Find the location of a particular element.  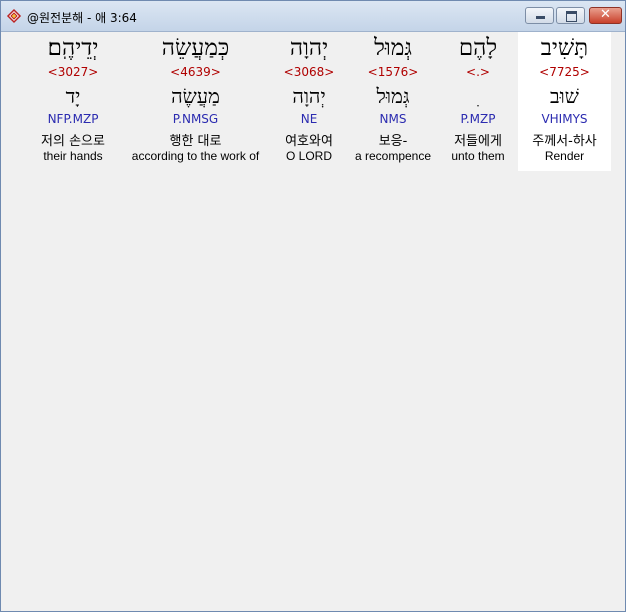

english-gloss: a recompence is located at coordinates (393, 156).